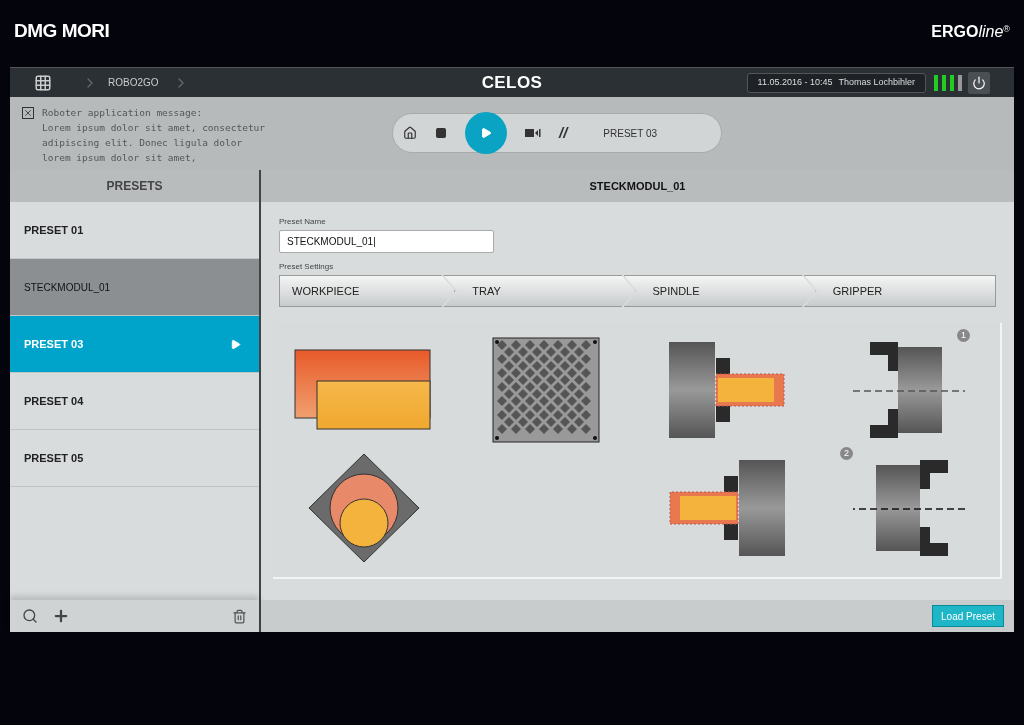 The image size is (1024, 725). What do you see at coordinates (795, 82) in the screenshot?
I see `datetime-text: 11.05.2016 - 10:45` at bounding box center [795, 82].